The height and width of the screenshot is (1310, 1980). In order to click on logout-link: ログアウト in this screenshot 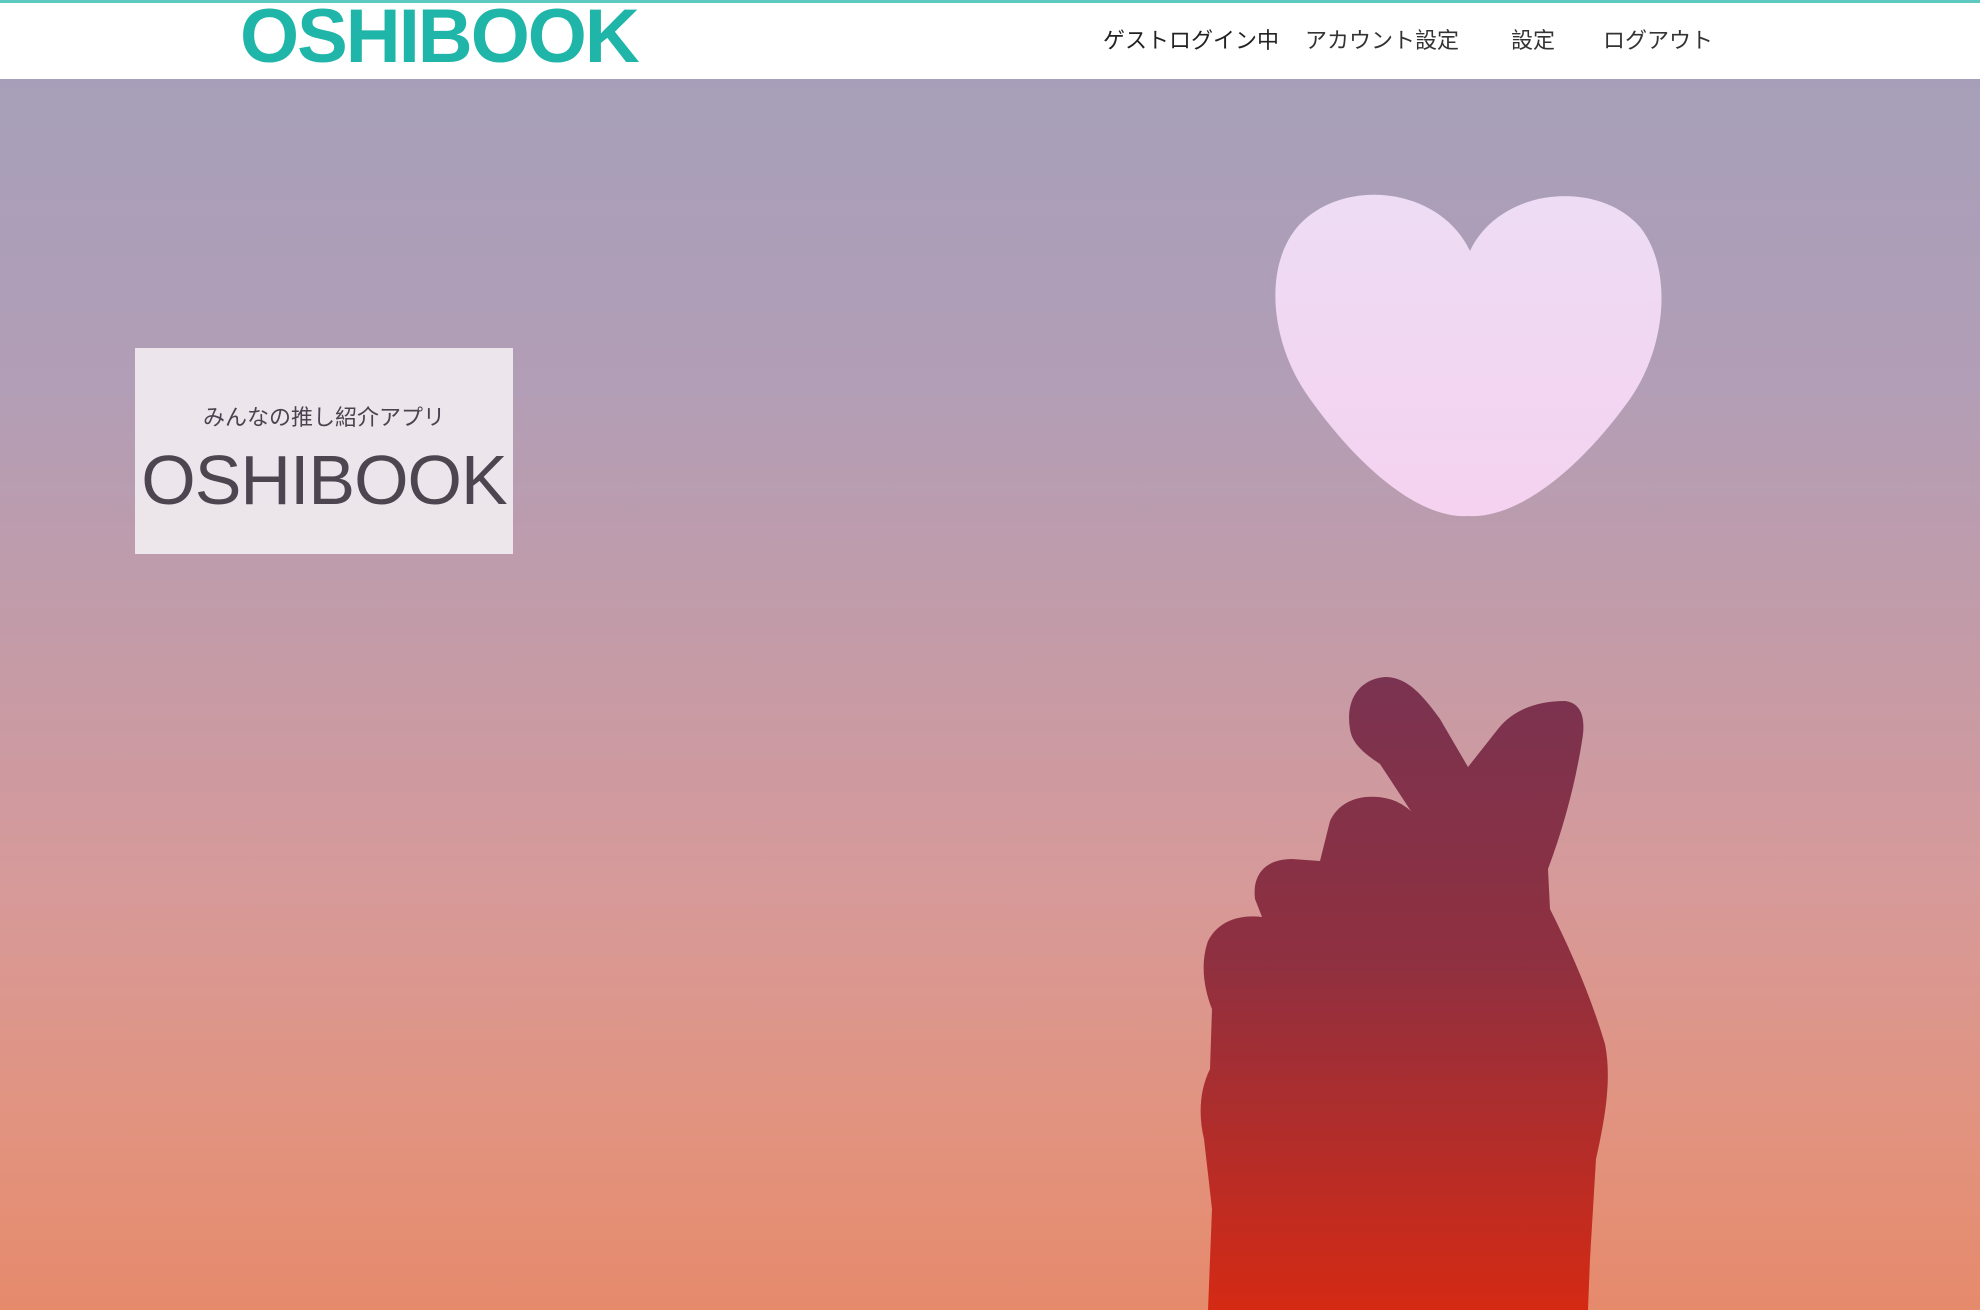, I will do `click(1658, 42)`.